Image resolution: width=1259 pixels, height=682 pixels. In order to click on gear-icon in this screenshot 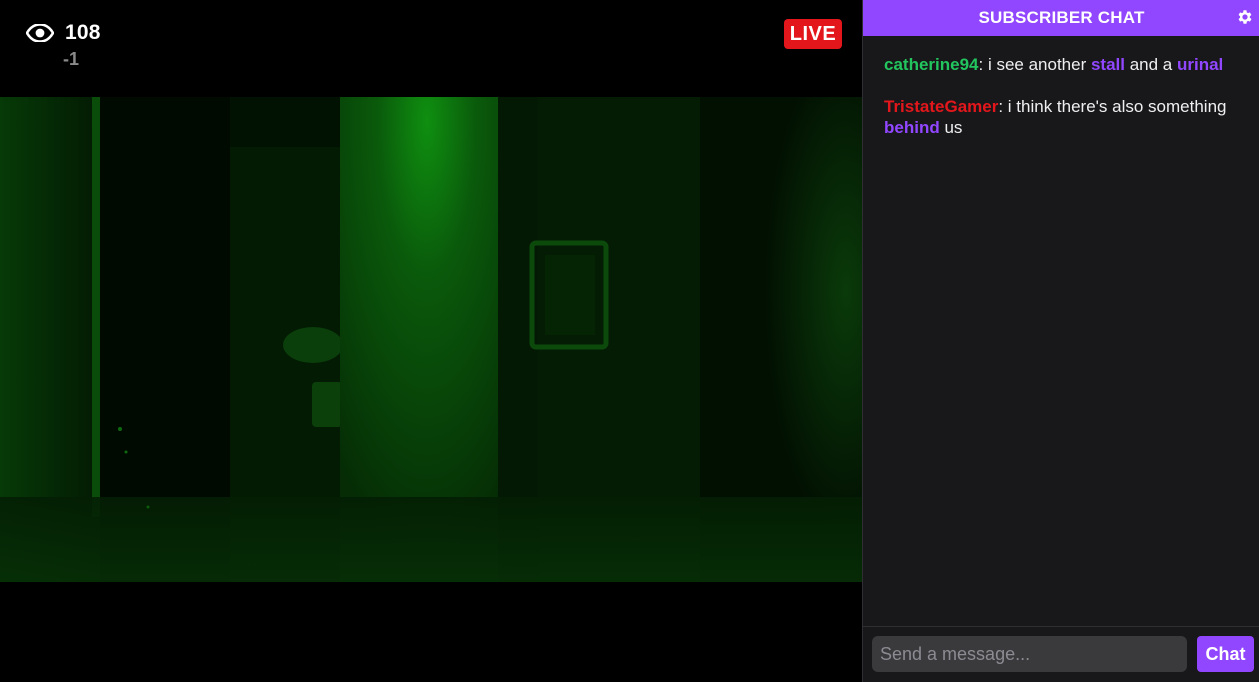, I will do `click(1245, 17)`.